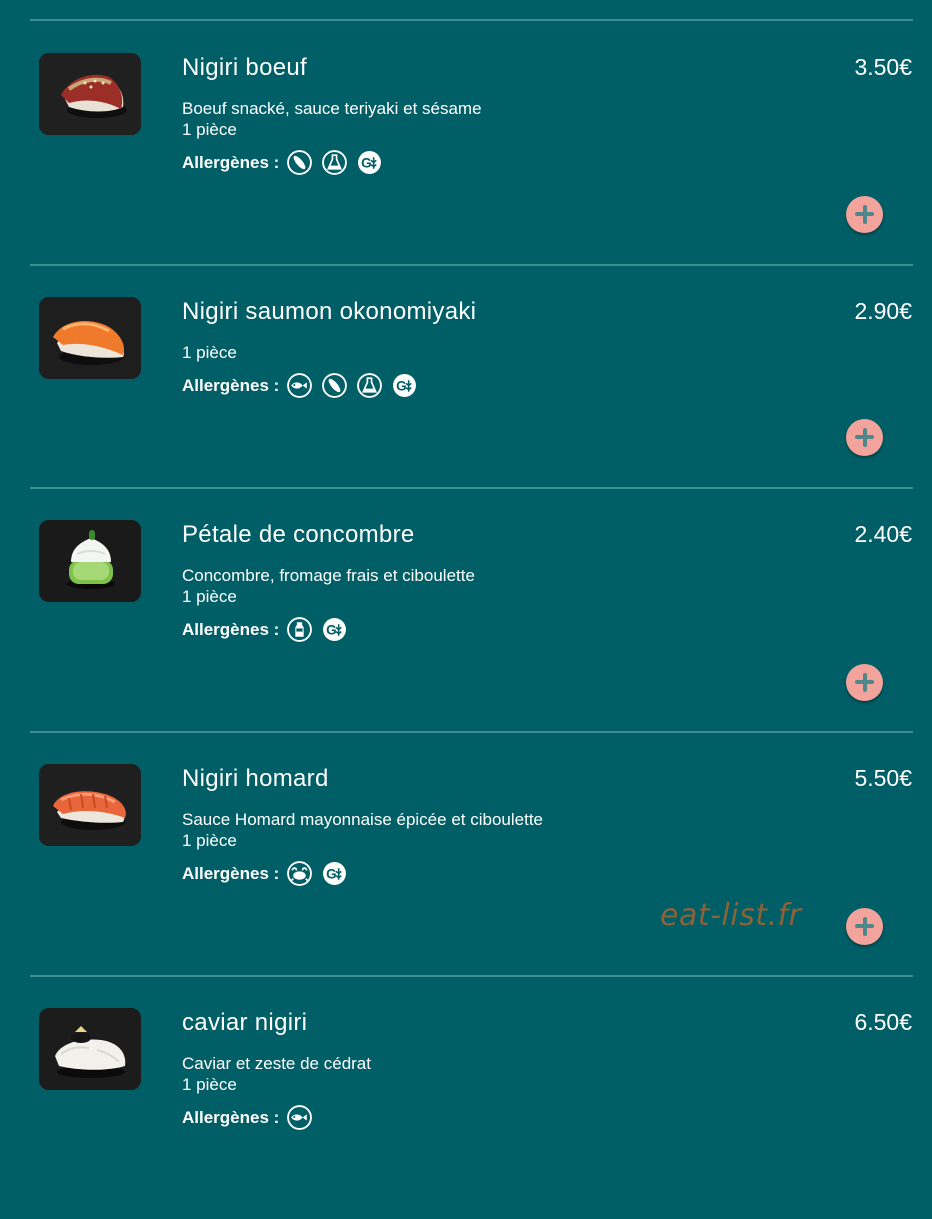 The image size is (932, 1219). I want to click on item-name: Nigiri saumon okonomiyaki, so click(329, 311).